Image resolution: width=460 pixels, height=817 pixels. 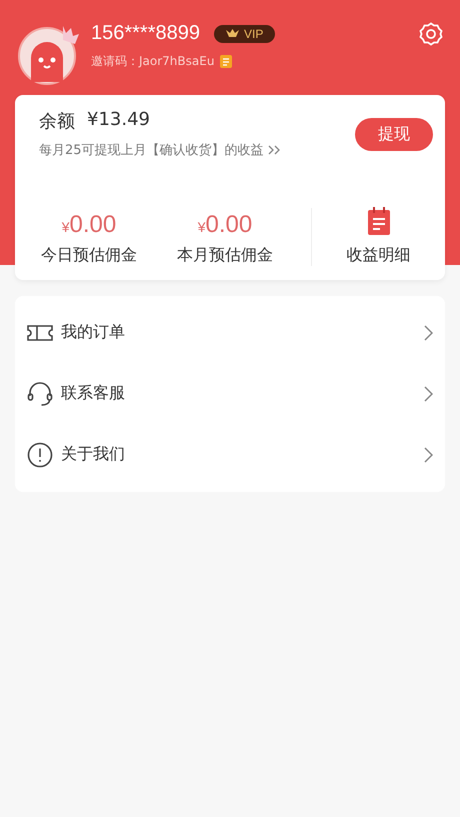 What do you see at coordinates (431, 34) in the screenshot?
I see `settings-icon` at bounding box center [431, 34].